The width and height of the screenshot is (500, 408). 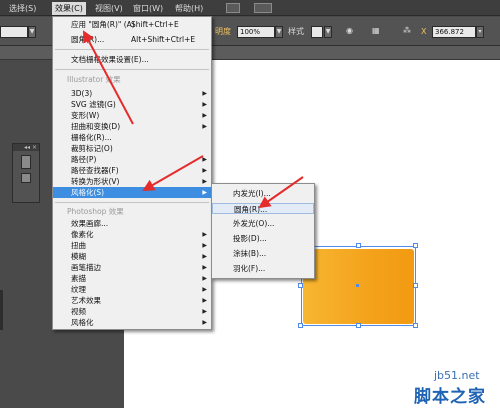 What do you see at coordinates (317, 32) in the screenshot?
I see `style-swatch` at bounding box center [317, 32].